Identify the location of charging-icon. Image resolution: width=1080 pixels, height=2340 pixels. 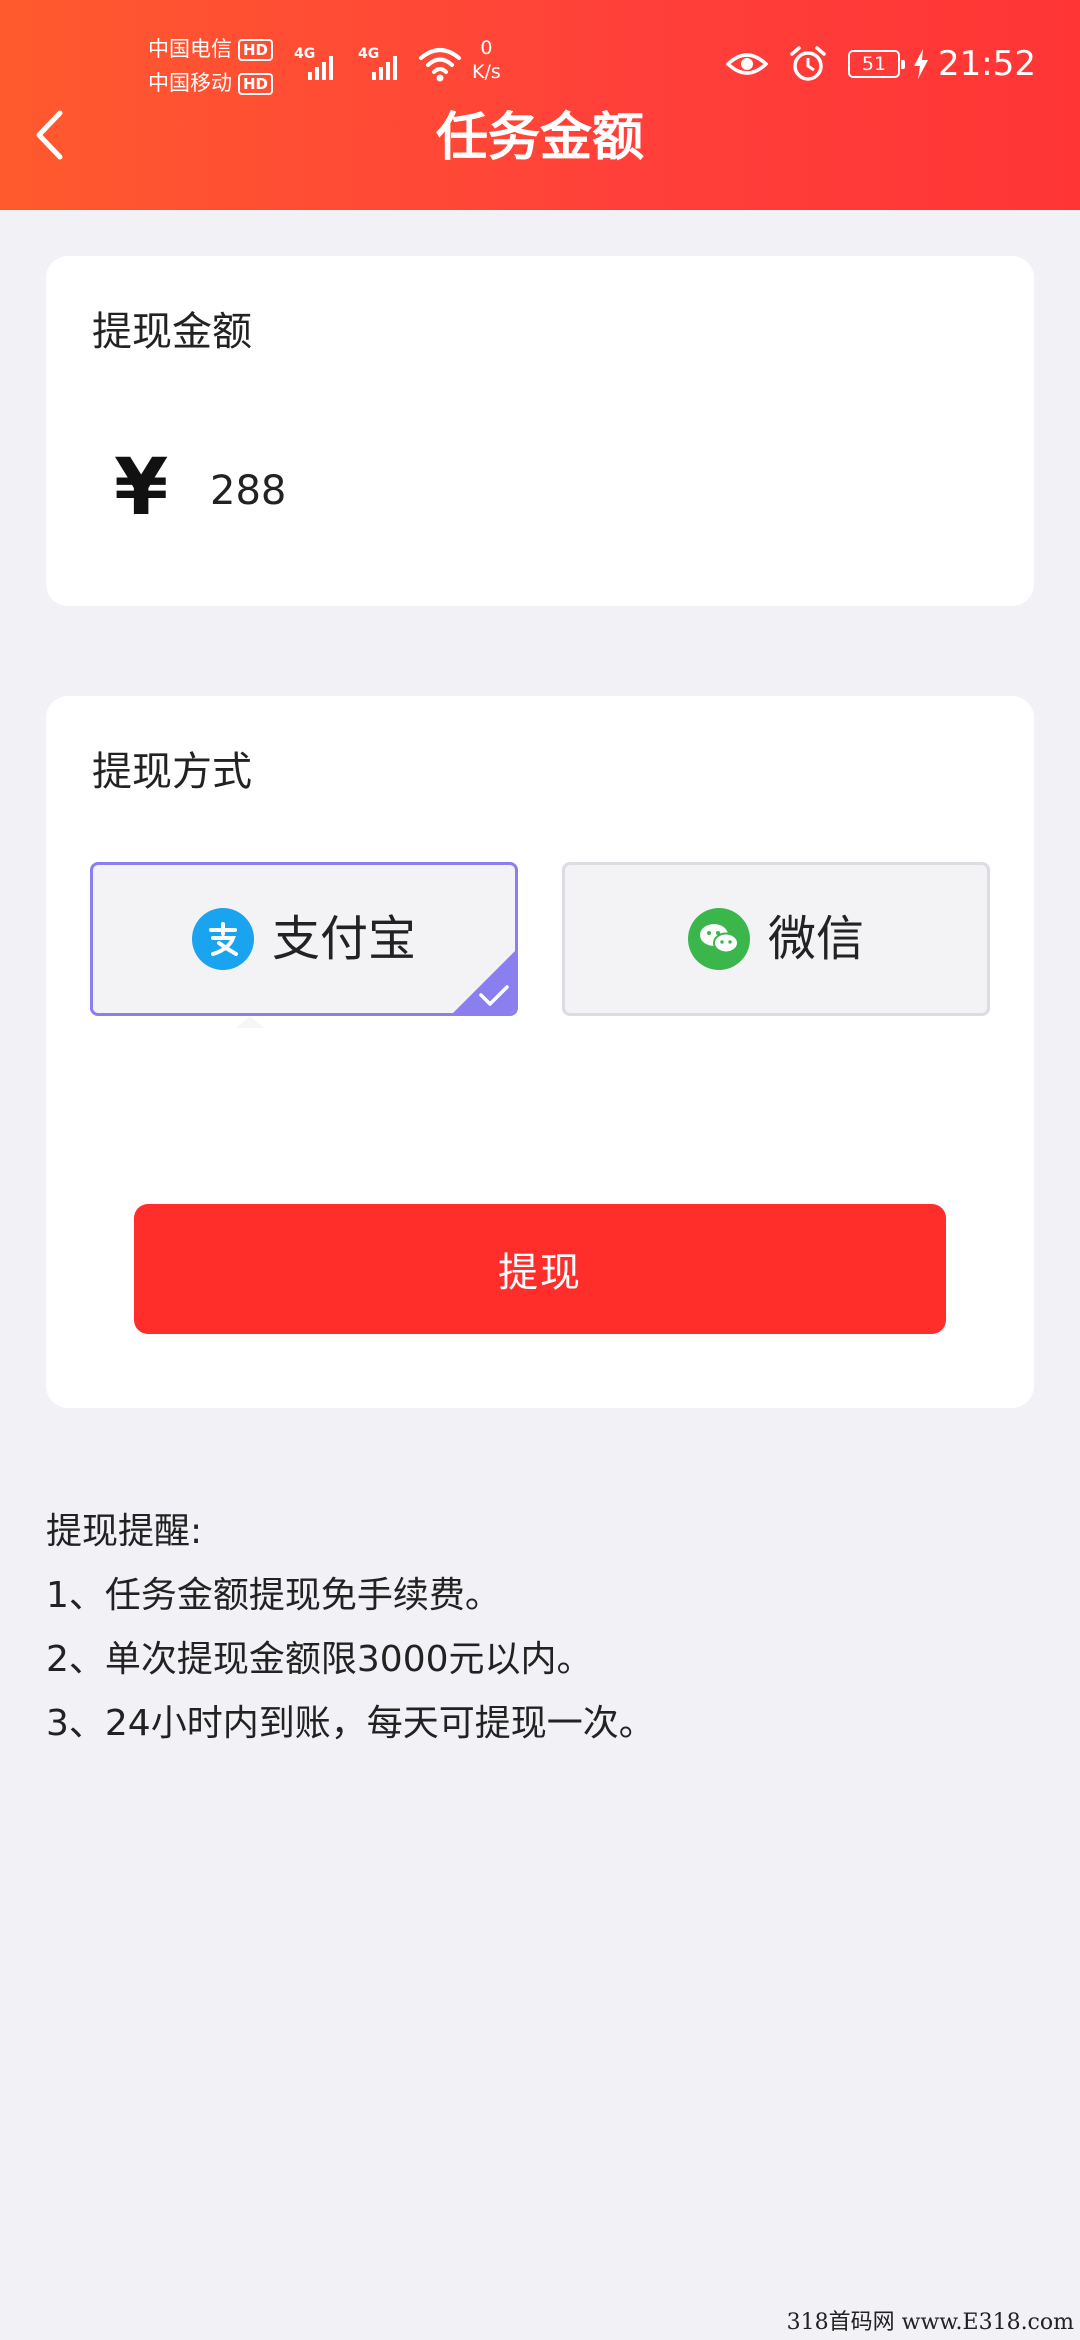
(921, 64).